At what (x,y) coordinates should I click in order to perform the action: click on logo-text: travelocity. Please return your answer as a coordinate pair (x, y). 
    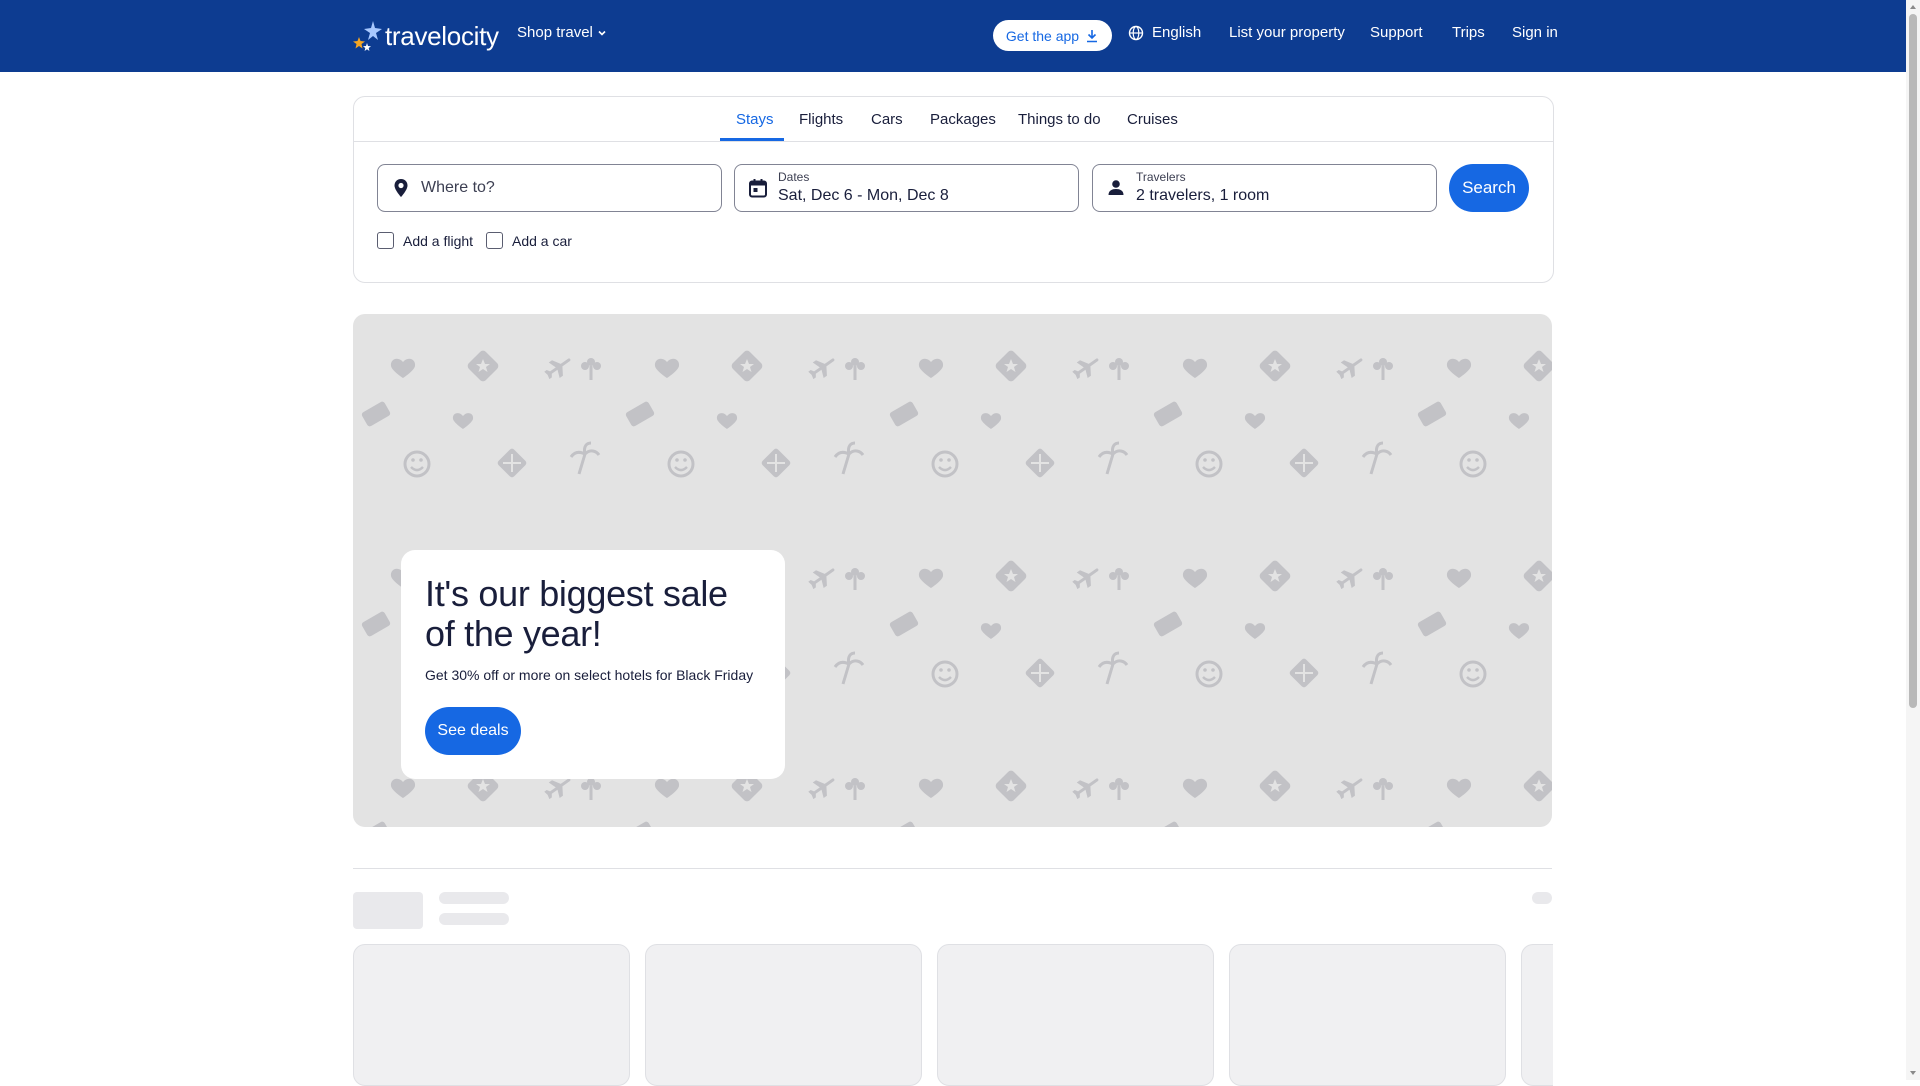
    Looking at the image, I should click on (442, 35).